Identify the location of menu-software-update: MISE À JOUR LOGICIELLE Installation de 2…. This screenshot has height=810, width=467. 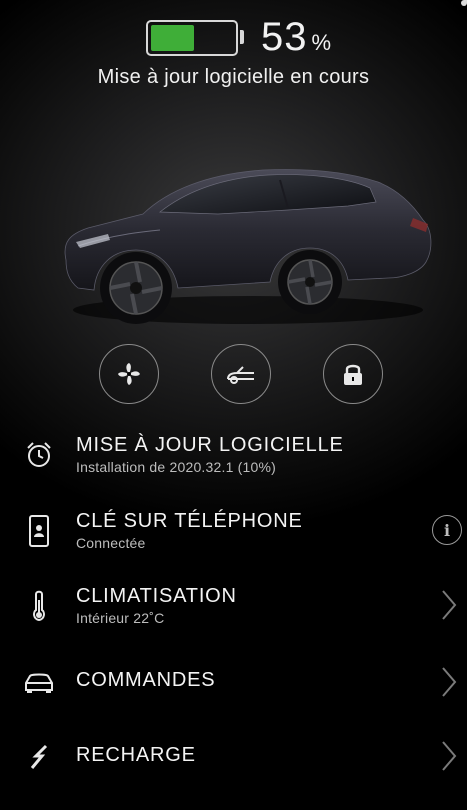
(233, 465).